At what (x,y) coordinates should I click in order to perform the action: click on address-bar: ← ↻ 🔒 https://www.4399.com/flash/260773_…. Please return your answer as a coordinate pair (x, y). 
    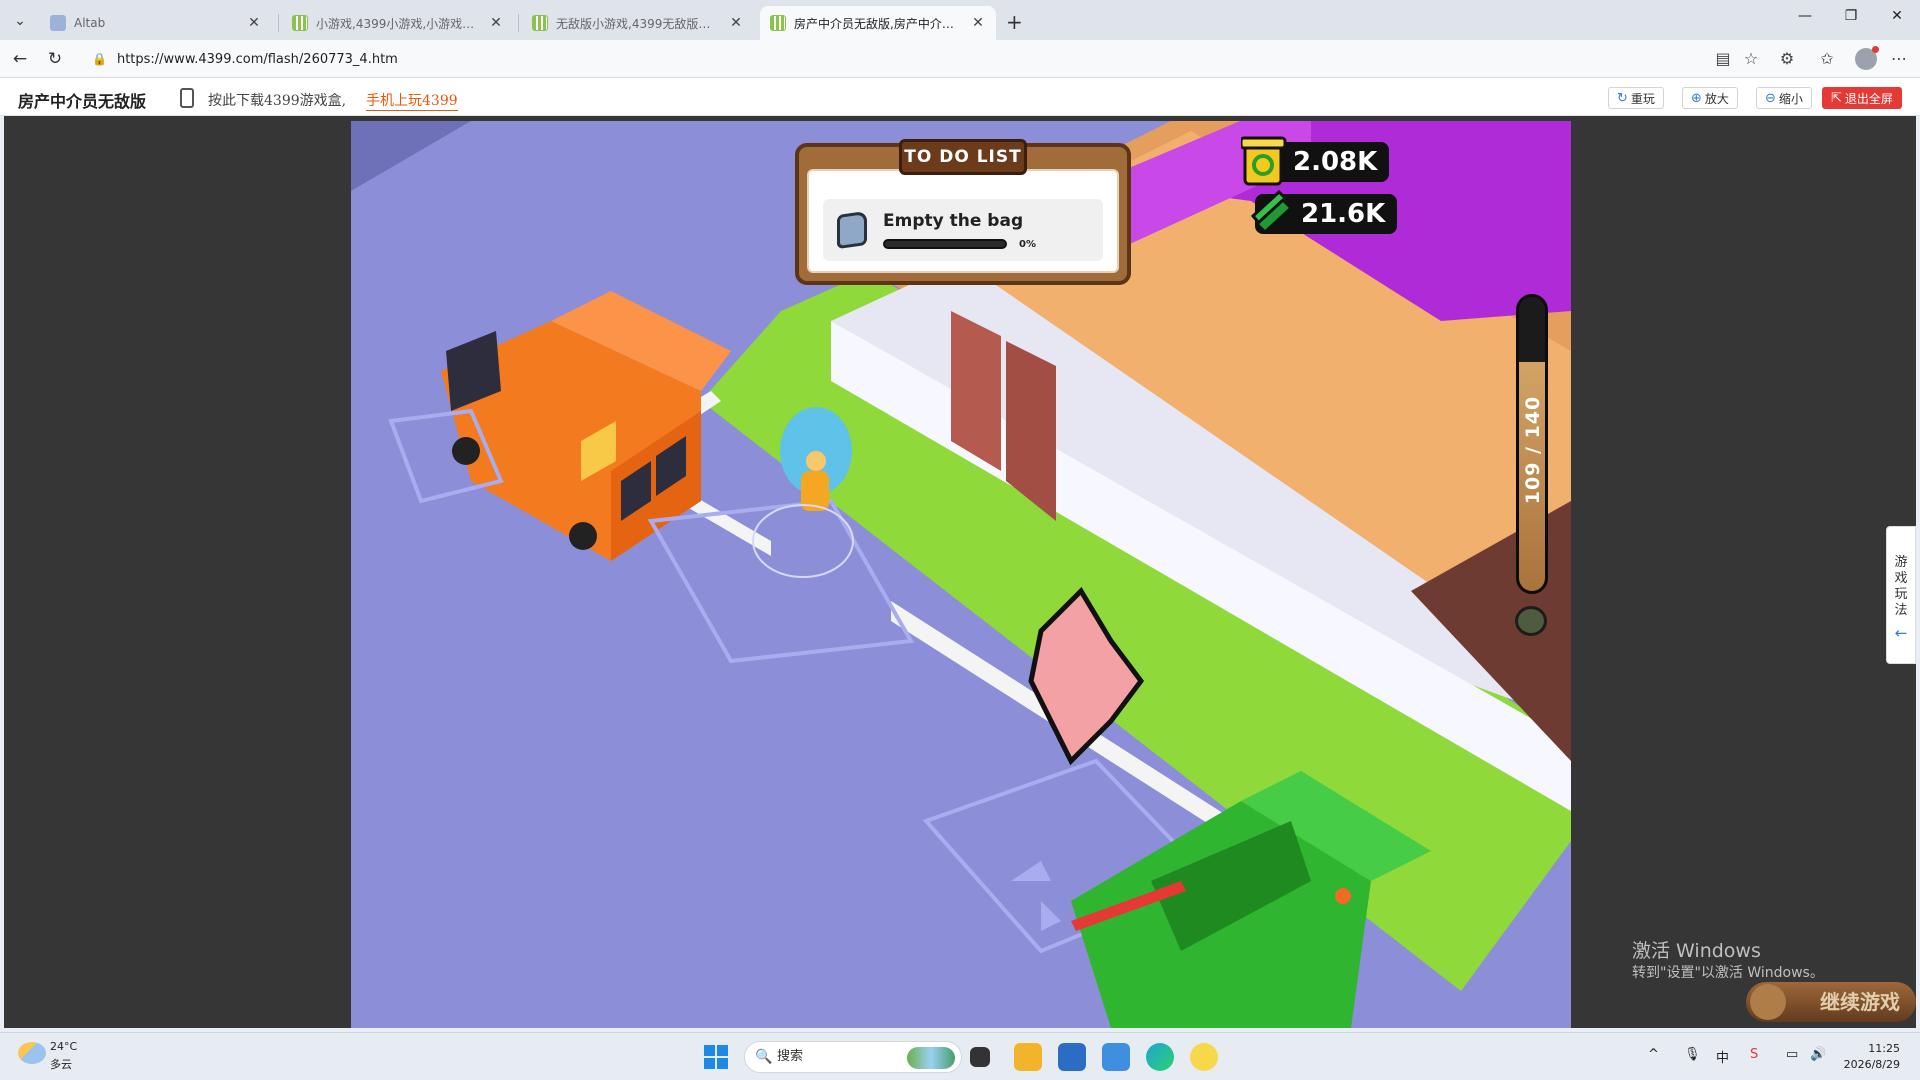
    Looking at the image, I should click on (960, 59).